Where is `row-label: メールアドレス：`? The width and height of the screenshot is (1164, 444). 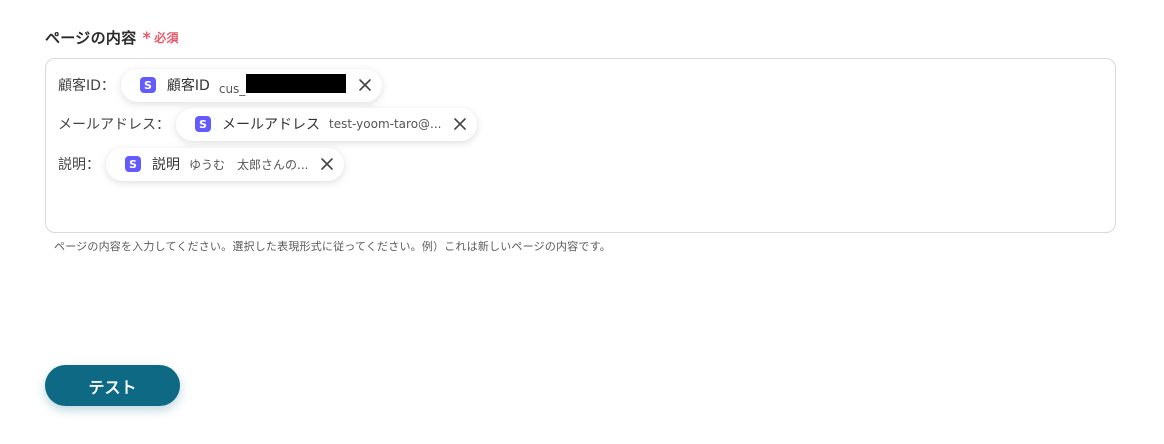 row-label: メールアドレス： is located at coordinates (114, 125).